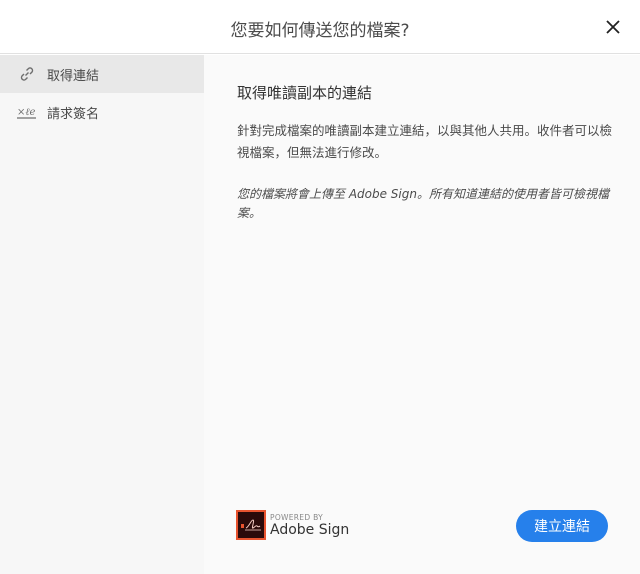 The image size is (640, 574). What do you see at coordinates (102, 112) in the screenshot?
I see `sidebar-item-request-signature: ×ℓe 請求簽名` at bounding box center [102, 112].